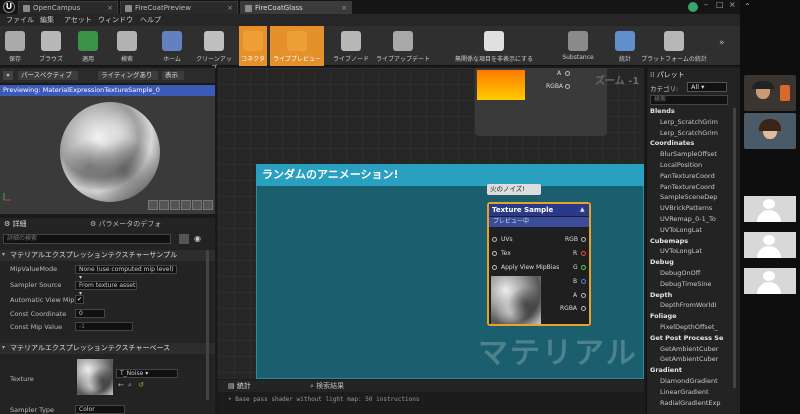 Image resolution: width=800 pixels, height=414 pixels. What do you see at coordinates (707, 87) in the screenshot?
I see `category-select: All ▾` at bounding box center [707, 87].